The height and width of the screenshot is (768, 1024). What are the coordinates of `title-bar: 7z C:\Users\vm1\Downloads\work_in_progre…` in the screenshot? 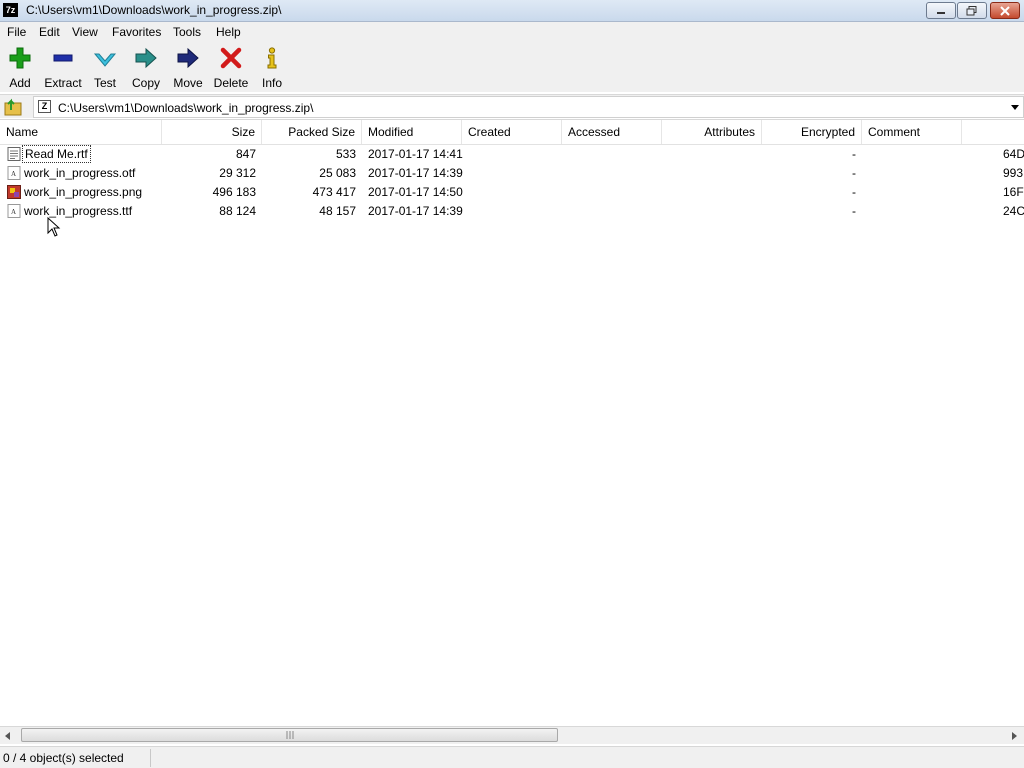 It's located at (512, 11).